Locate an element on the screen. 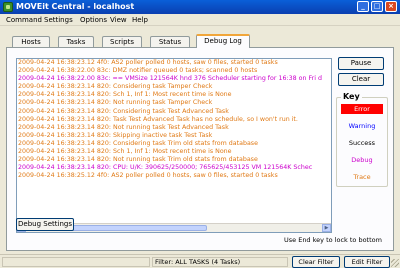 The width and height of the screenshot is (400, 268). tab-hosts: Hosts is located at coordinates (31, 41).